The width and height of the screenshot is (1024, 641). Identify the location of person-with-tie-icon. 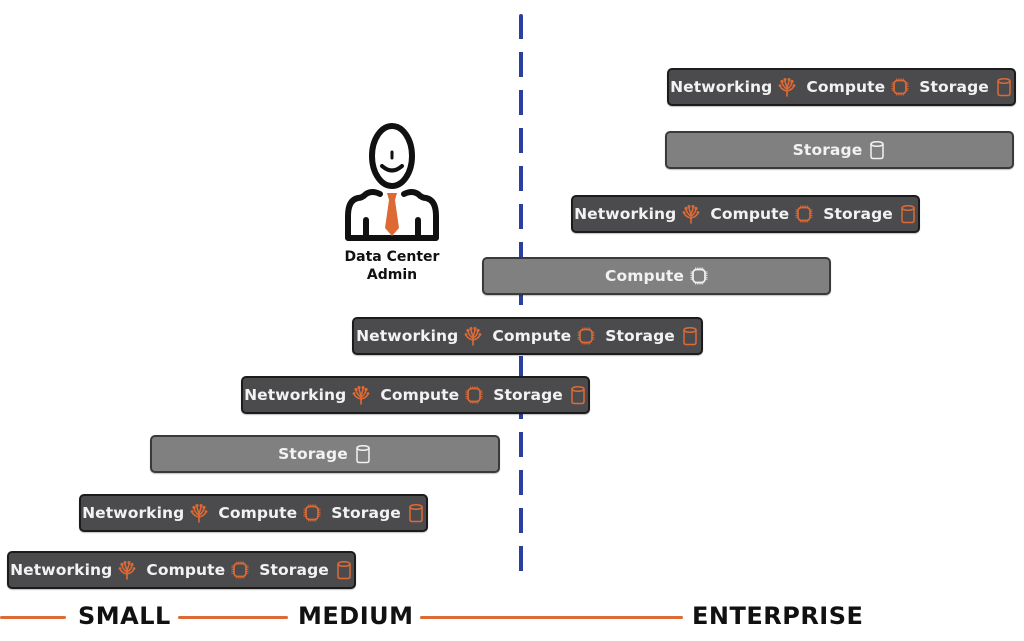
(392, 182).